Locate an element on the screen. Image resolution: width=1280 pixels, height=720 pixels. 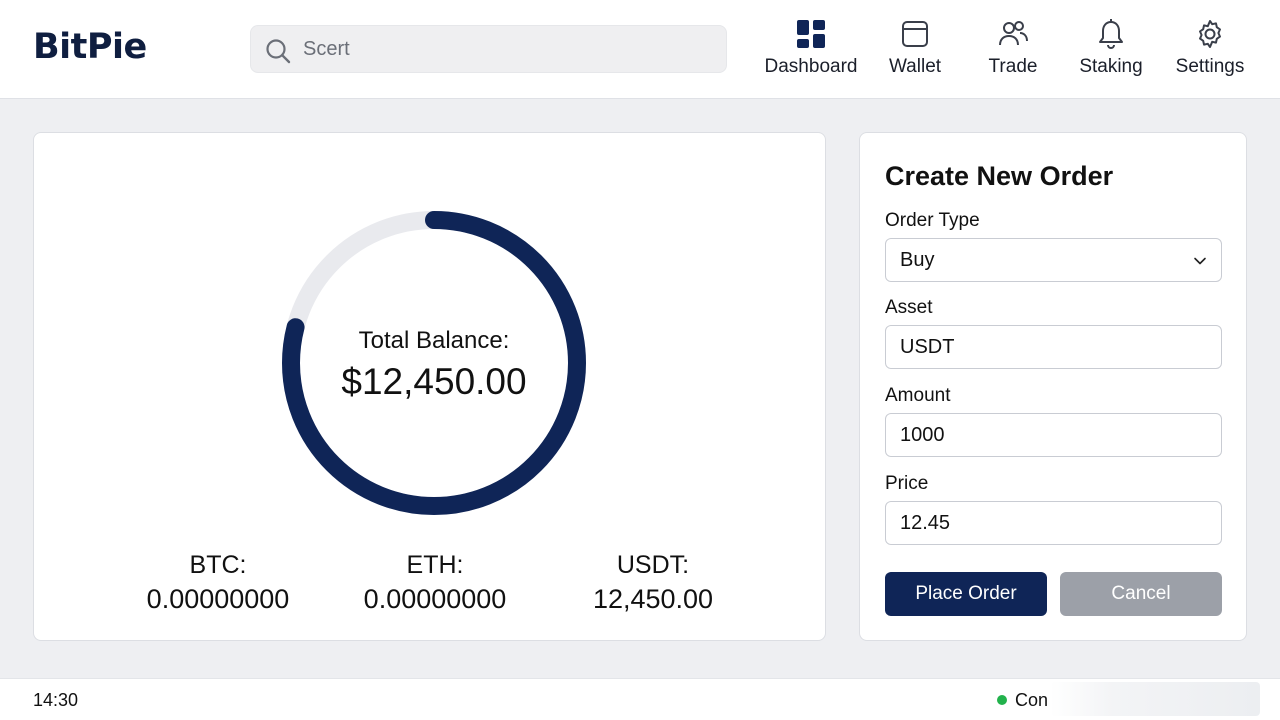
asset-usdt-label: USDT: is located at coordinates (653, 565).